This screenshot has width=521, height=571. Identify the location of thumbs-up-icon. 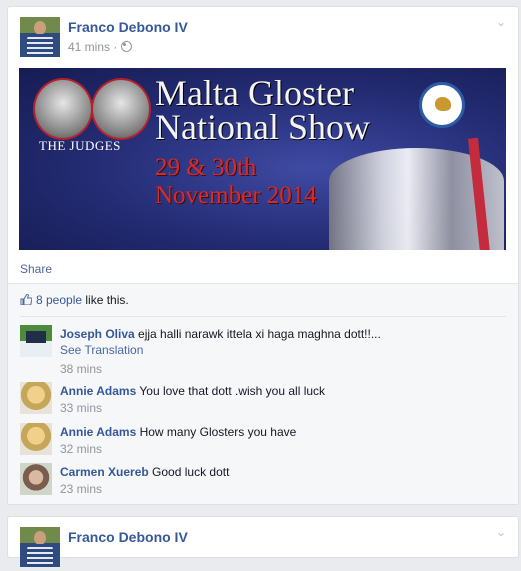
(26, 299).